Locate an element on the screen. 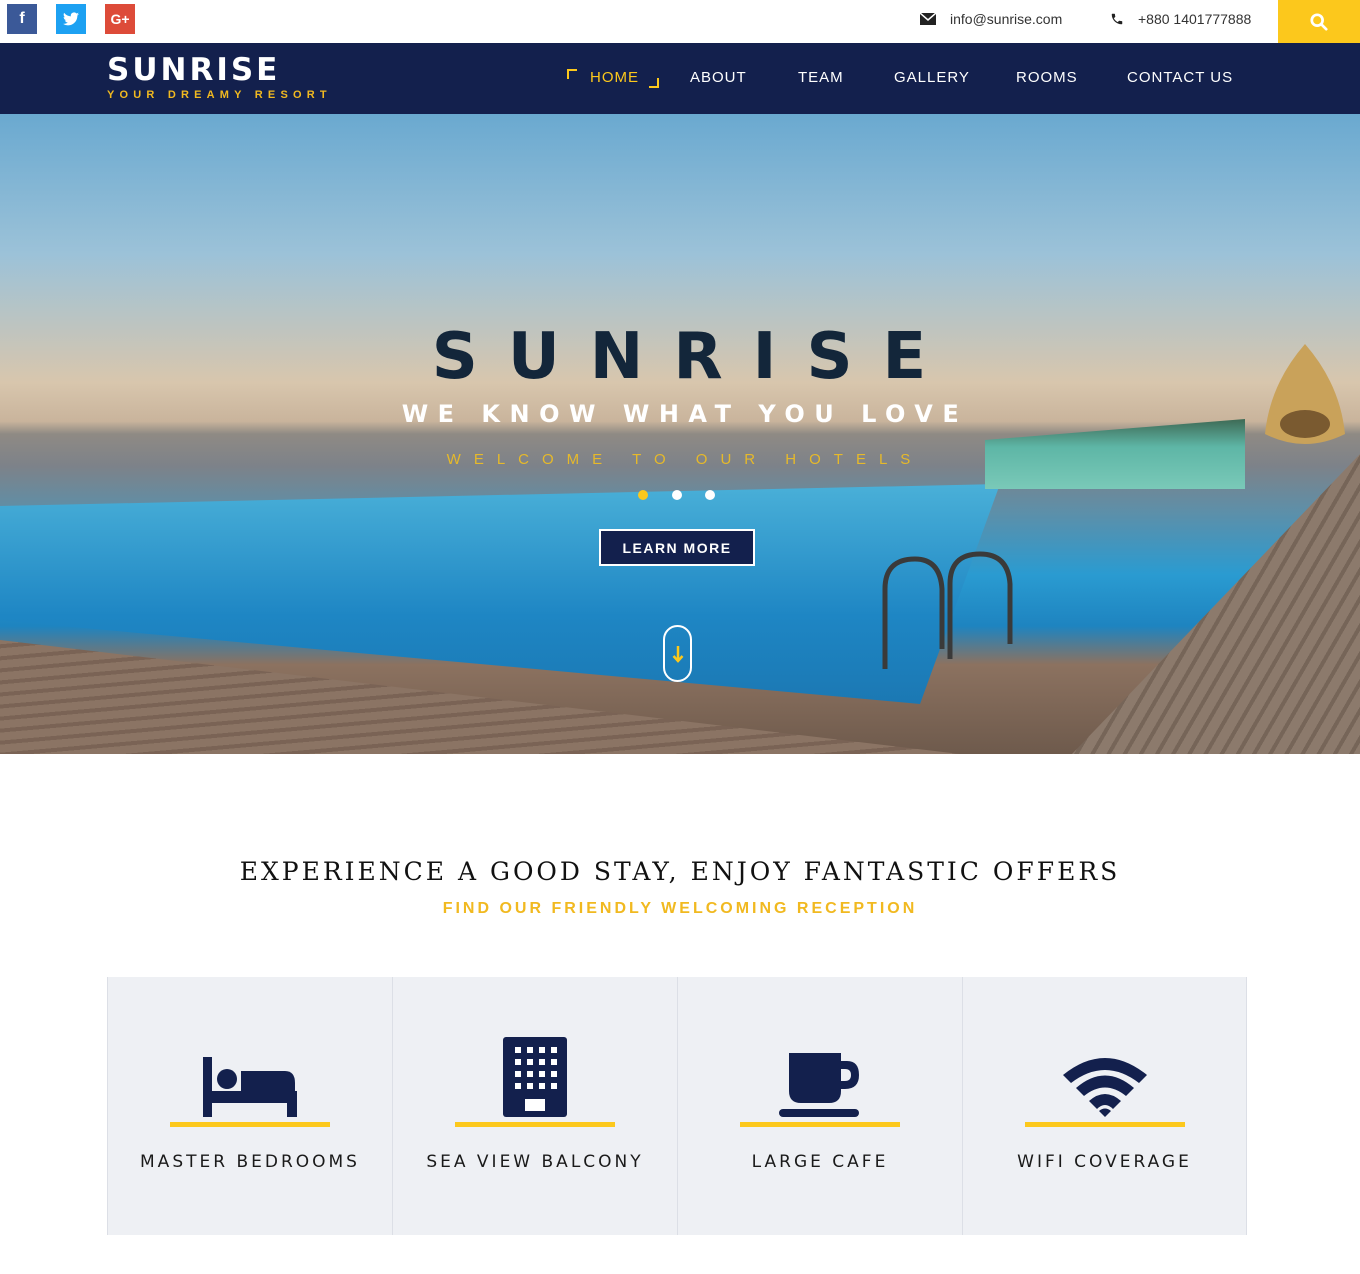  nav-about: ABOUT is located at coordinates (718, 77).